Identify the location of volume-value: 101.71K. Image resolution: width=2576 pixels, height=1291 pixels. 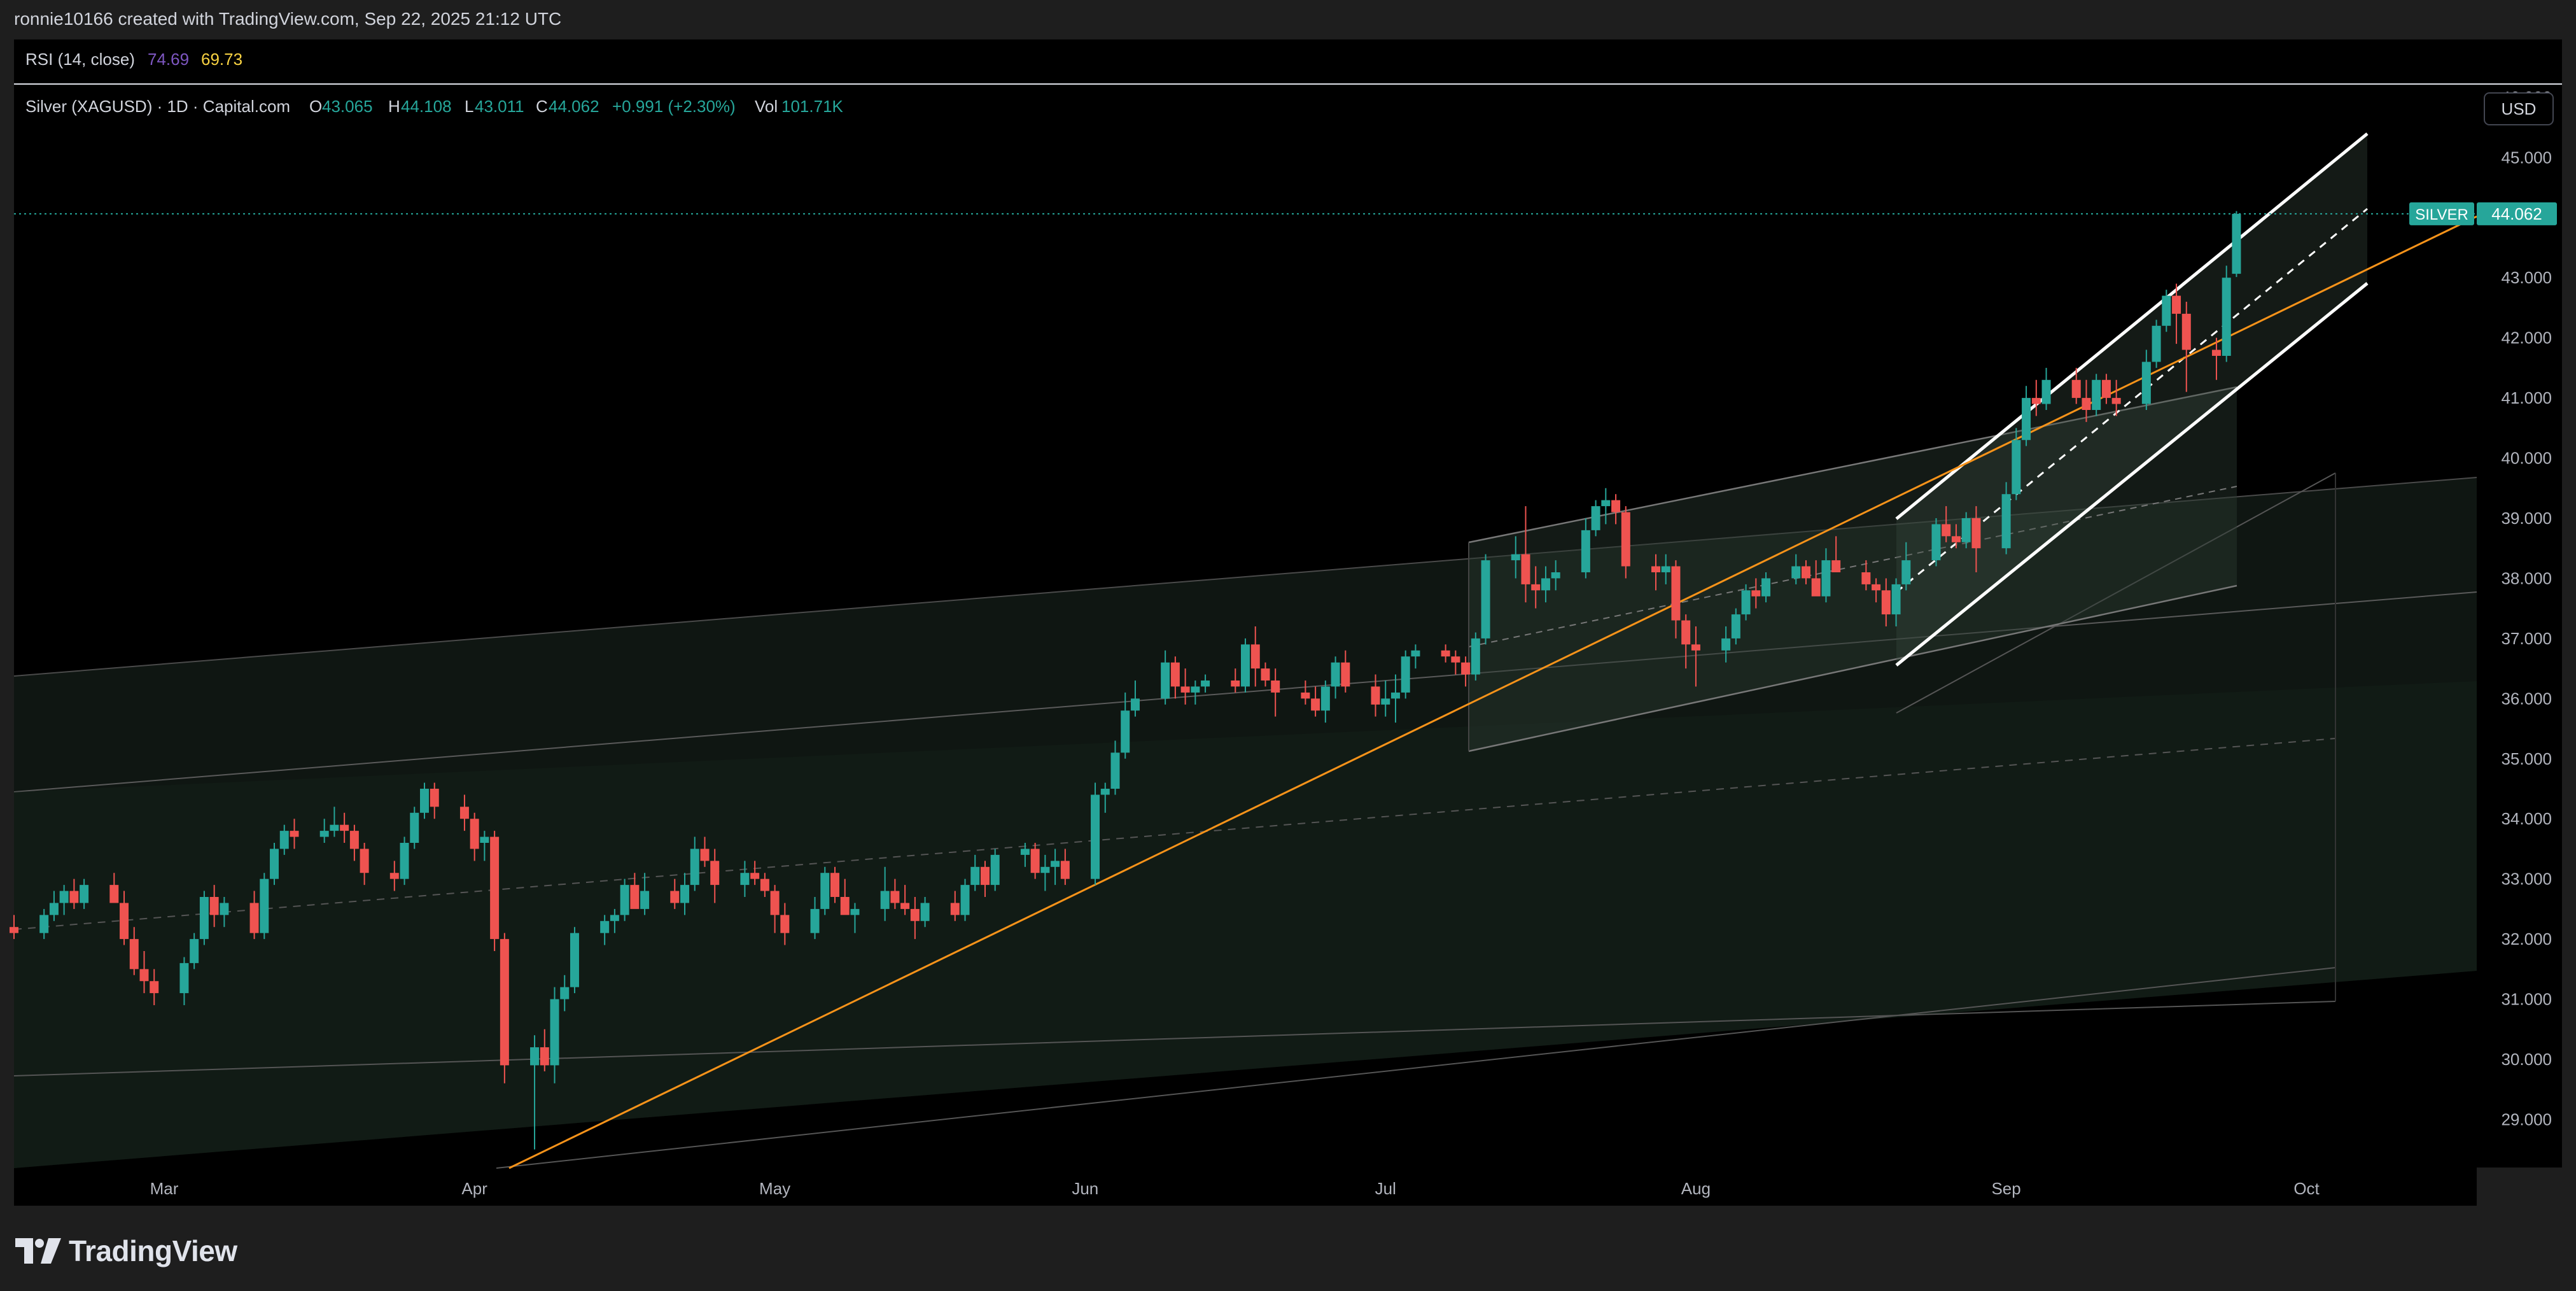
(812, 106).